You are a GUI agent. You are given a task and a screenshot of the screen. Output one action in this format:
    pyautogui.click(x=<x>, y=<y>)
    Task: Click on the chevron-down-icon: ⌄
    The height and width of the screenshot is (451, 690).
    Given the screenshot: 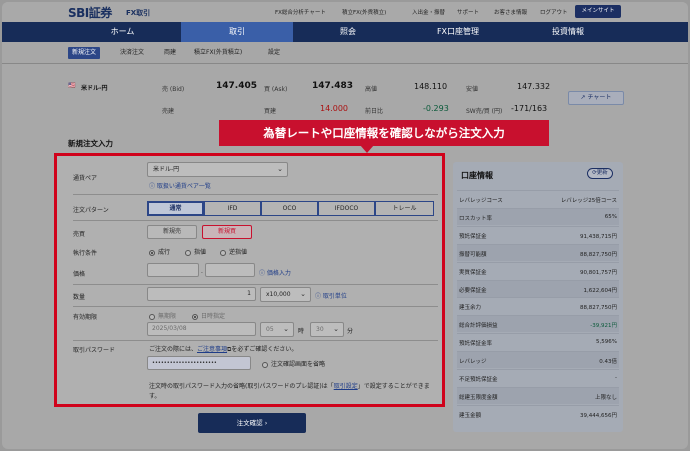 What is the action you would take?
    pyautogui.click(x=280, y=169)
    